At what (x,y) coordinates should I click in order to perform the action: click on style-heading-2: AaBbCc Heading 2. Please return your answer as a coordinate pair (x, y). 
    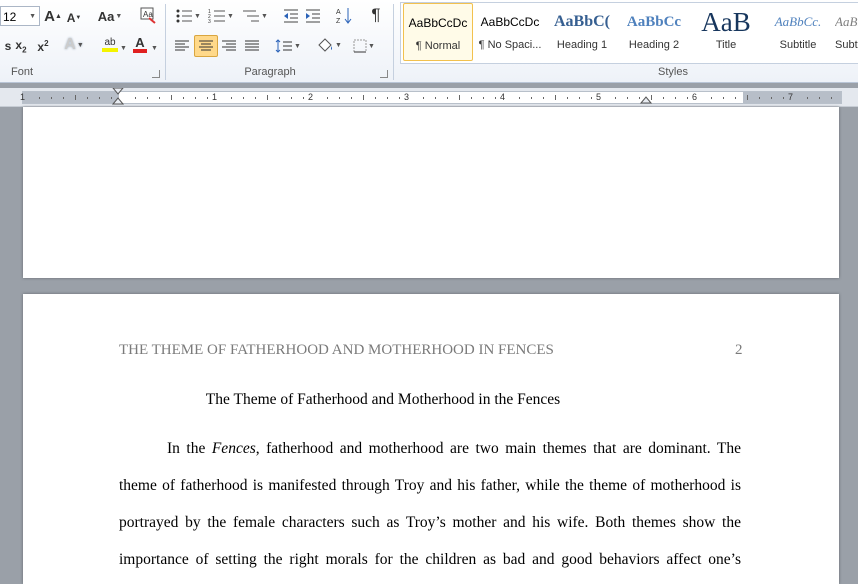
    Looking at the image, I should click on (654, 32).